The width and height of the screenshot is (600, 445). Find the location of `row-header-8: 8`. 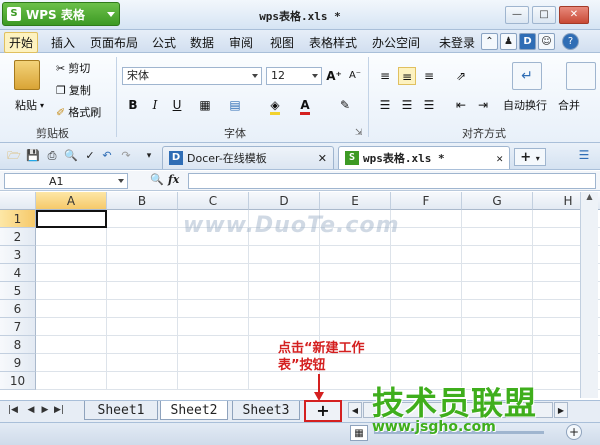

row-header-8: 8 is located at coordinates (18, 345).